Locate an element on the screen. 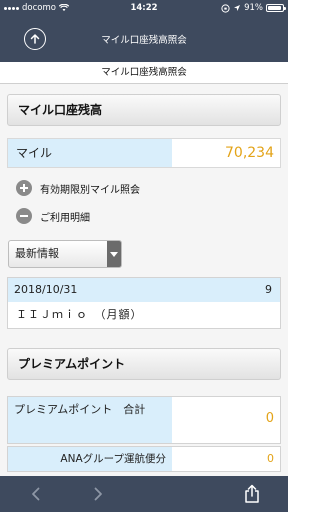  usage-detail-label: ご利用明細 is located at coordinates (65, 218).